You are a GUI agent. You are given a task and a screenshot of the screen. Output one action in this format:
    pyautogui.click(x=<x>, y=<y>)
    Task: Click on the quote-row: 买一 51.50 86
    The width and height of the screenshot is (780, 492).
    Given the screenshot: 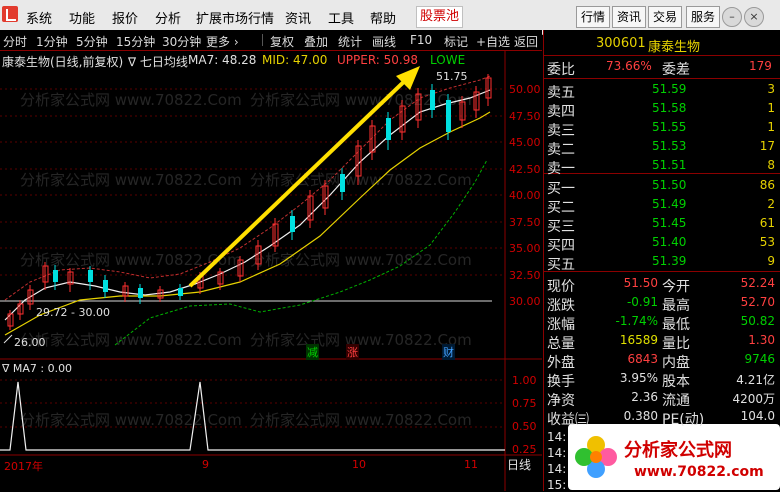 What is the action you would take?
    pyautogui.click(x=662, y=186)
    